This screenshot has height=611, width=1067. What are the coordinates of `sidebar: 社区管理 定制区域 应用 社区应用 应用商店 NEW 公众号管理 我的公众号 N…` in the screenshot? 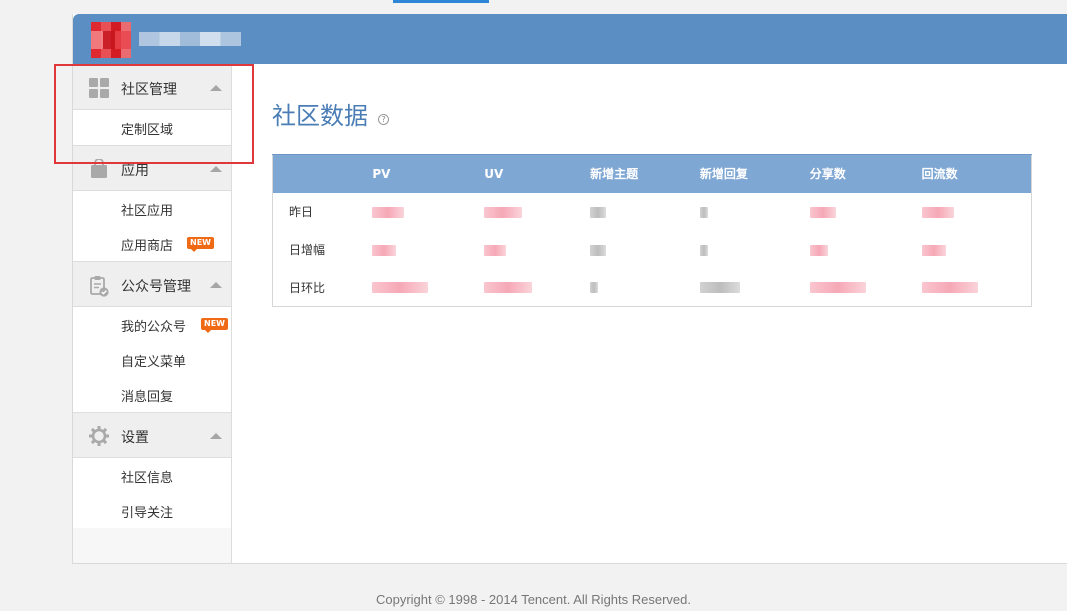 It's located at (152, 313).